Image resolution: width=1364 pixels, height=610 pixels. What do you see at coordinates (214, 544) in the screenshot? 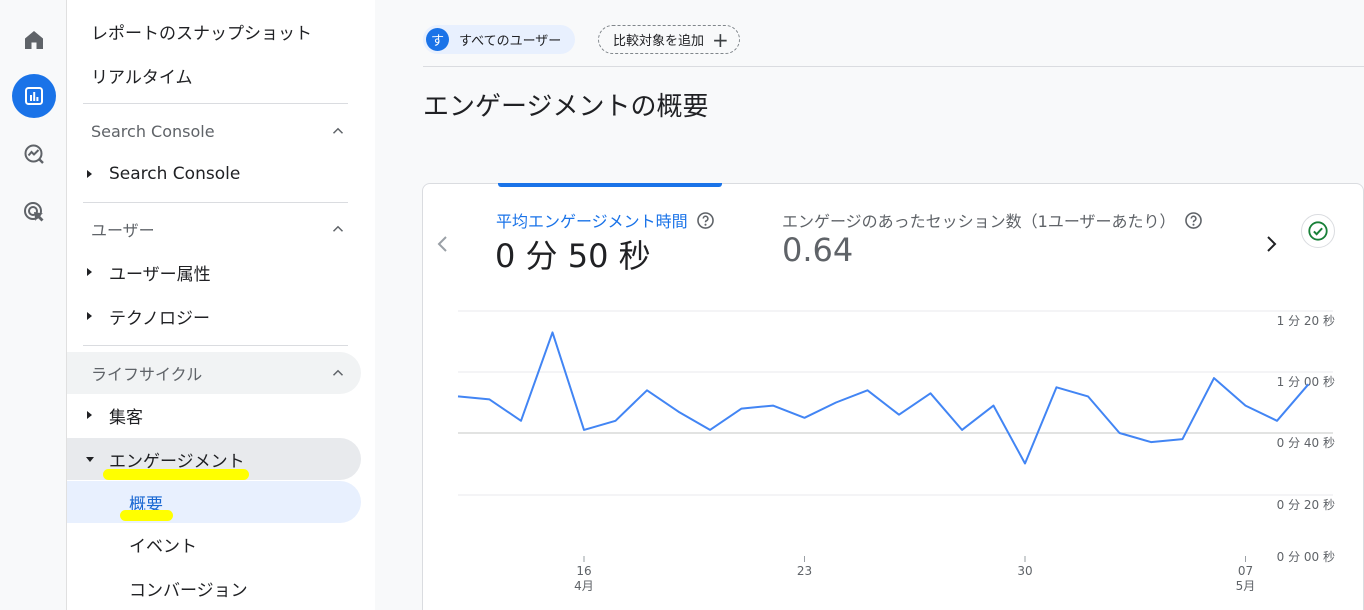
I see `sub-item-events: イベント` at bounding box center [214, 544].